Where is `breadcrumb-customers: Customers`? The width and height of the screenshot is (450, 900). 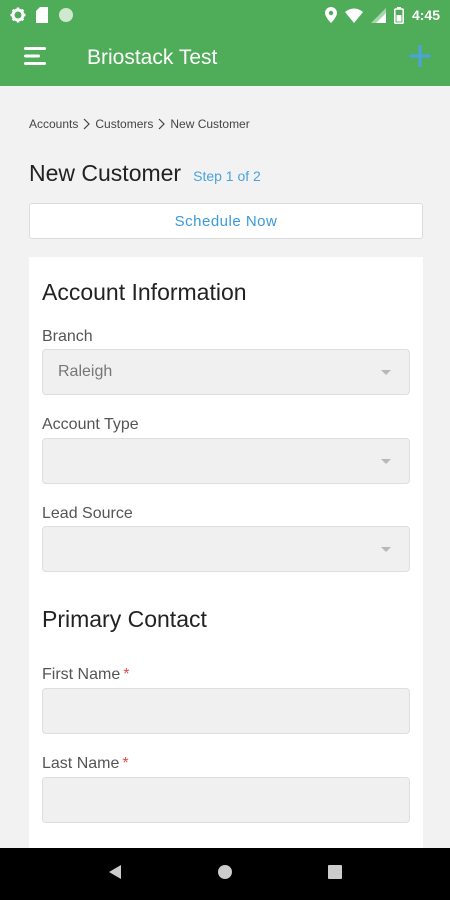 breadcrumb-customers: Customers is located at coordinates (124, 124).